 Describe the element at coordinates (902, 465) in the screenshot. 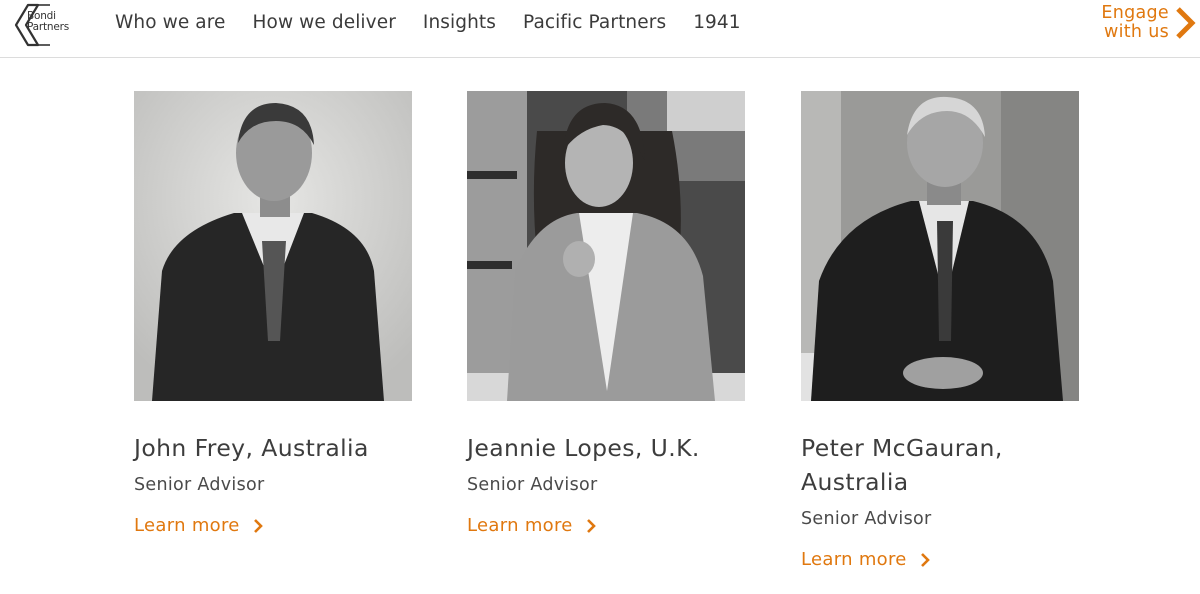

I see `person-name: Peter McGauran, Australia` at that location.